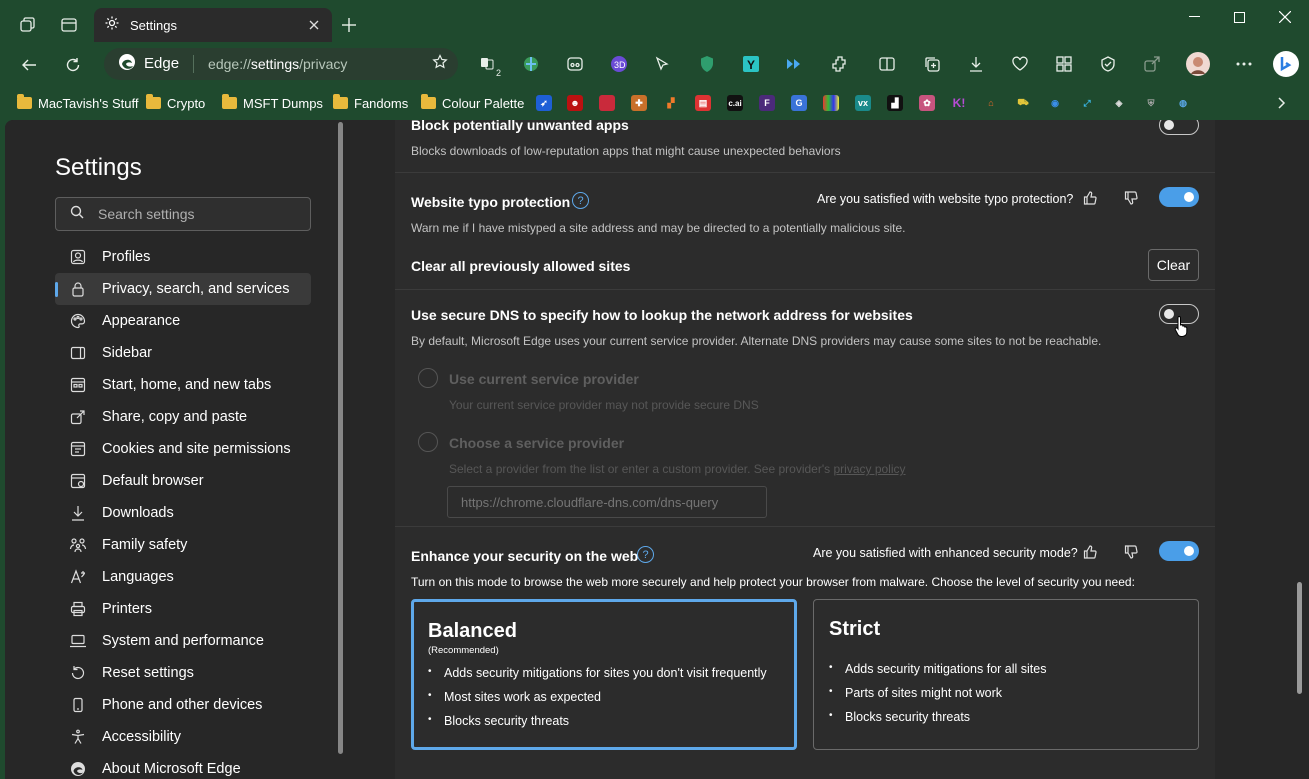  What do you see at coordinates (840, 64) in the screenshot?
I see `extensions-icon` at bounding box center [840, 64].